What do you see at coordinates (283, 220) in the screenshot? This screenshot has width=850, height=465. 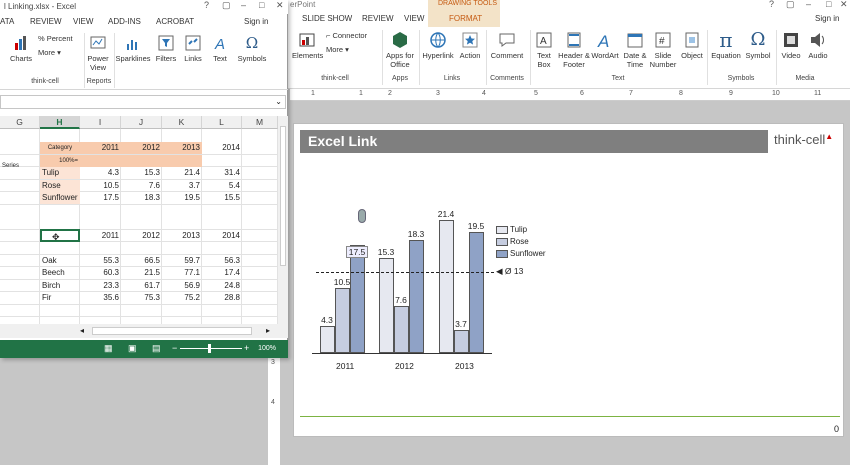 I see `vertical-scrollbar` at bounding box center [283, 220].